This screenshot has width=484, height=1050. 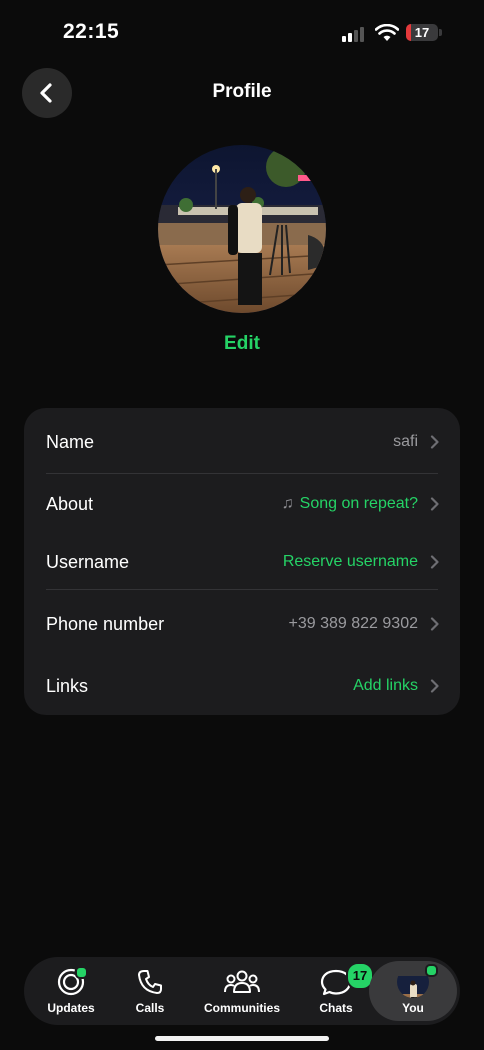 What do you see at coordinates (413, 1008) in the screenshot?
I see `tab-label: You` at bounding box center [413, 1008].